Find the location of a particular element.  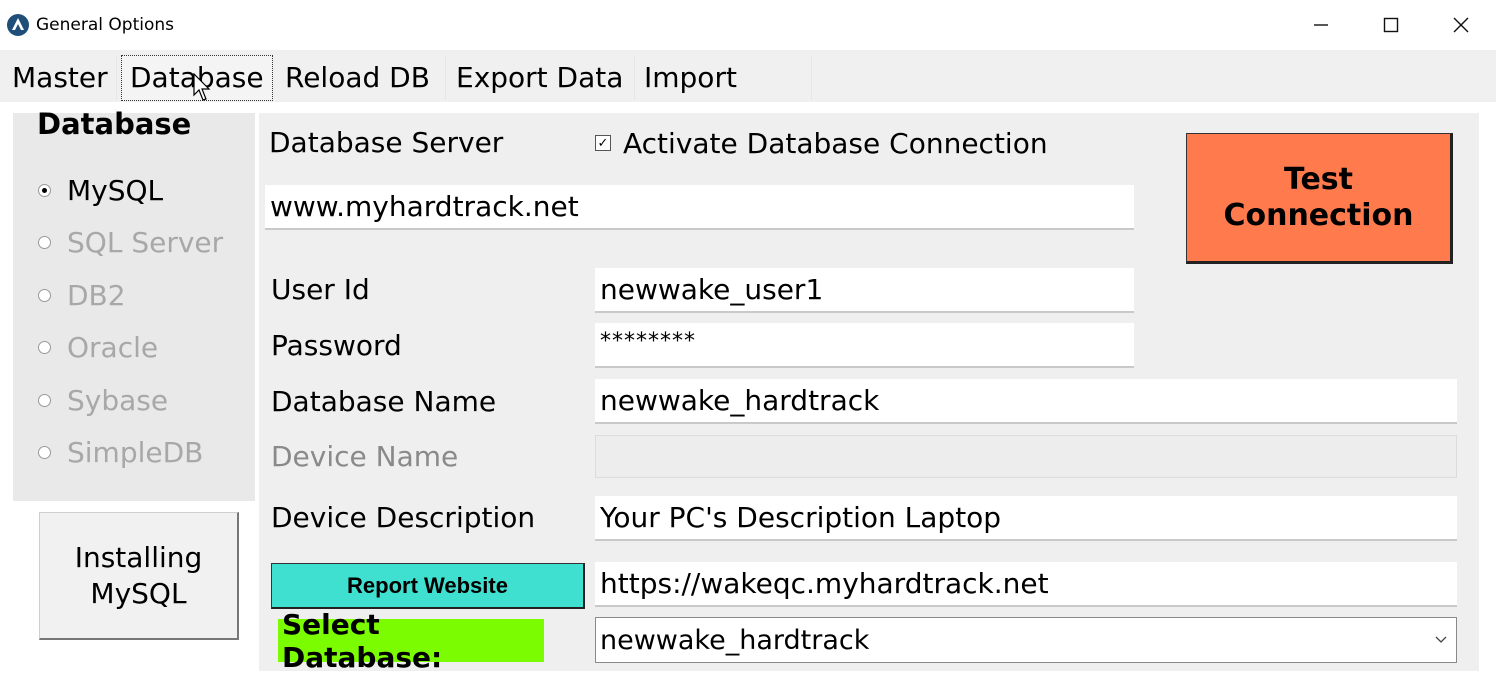

title-bar: General Options is located at coordinates (748, 25).